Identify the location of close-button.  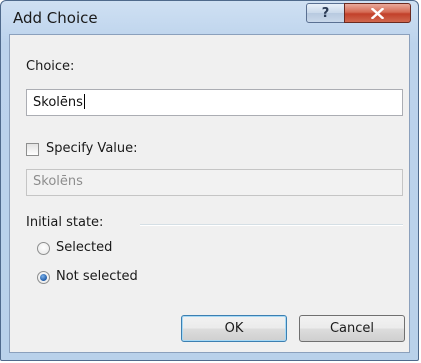
(377, 13).